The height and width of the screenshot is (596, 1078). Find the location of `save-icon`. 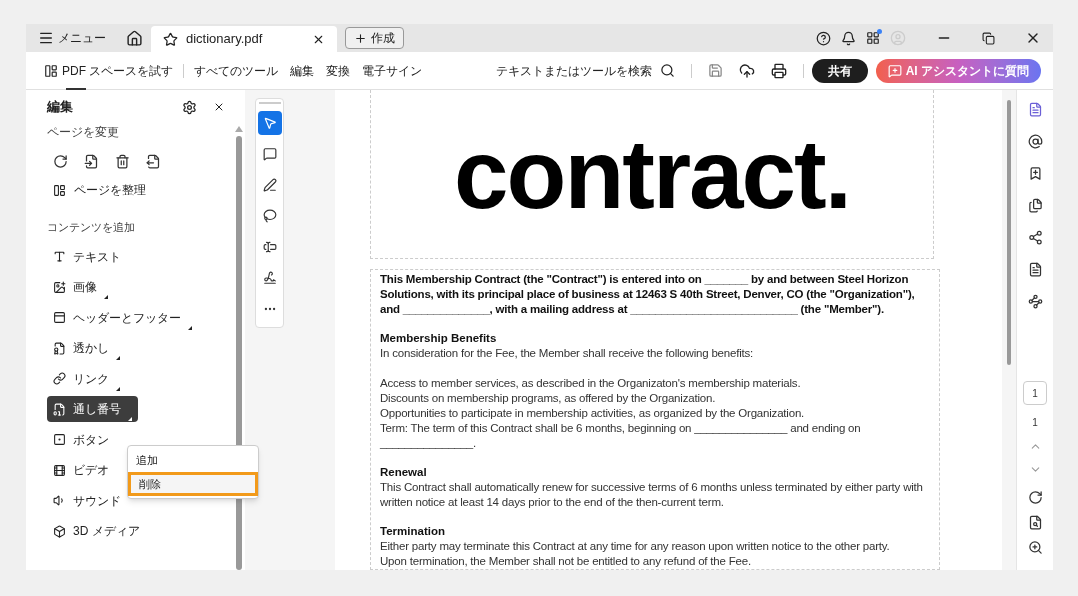

save-icon is located at coordinates (715, 70).